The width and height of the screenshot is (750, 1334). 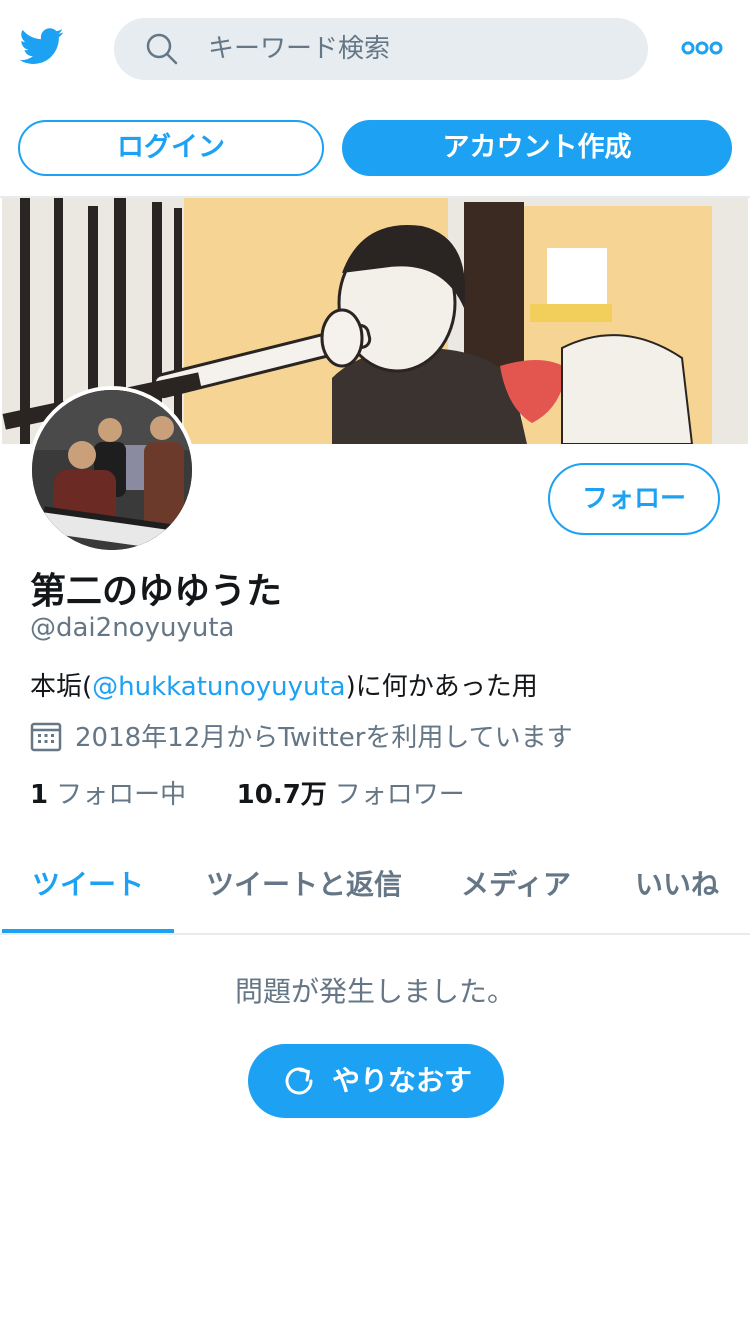 What do you see at coordinates (399, 795) in the screenshot?
I see `followers-label: フォロワー` at bounding box center [399, 795].